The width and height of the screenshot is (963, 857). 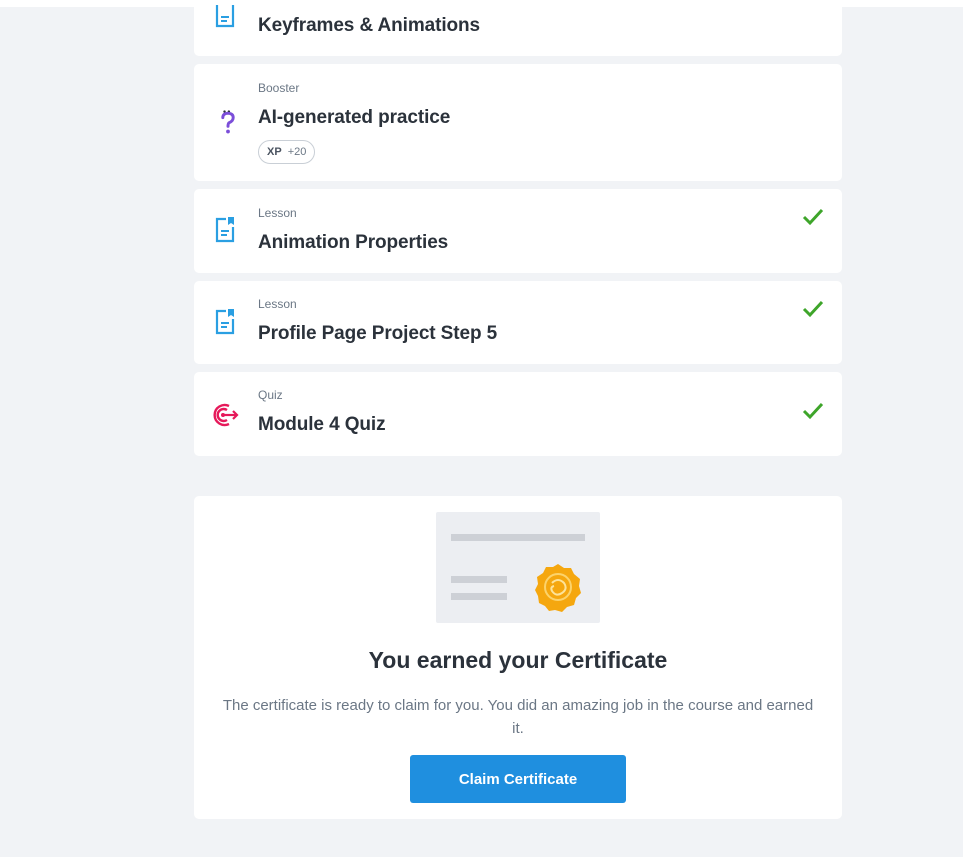 What do you see at coordinates (228, 122) in the screenshot?
I see `question-mark-icon` at bounding box center [228, 122].